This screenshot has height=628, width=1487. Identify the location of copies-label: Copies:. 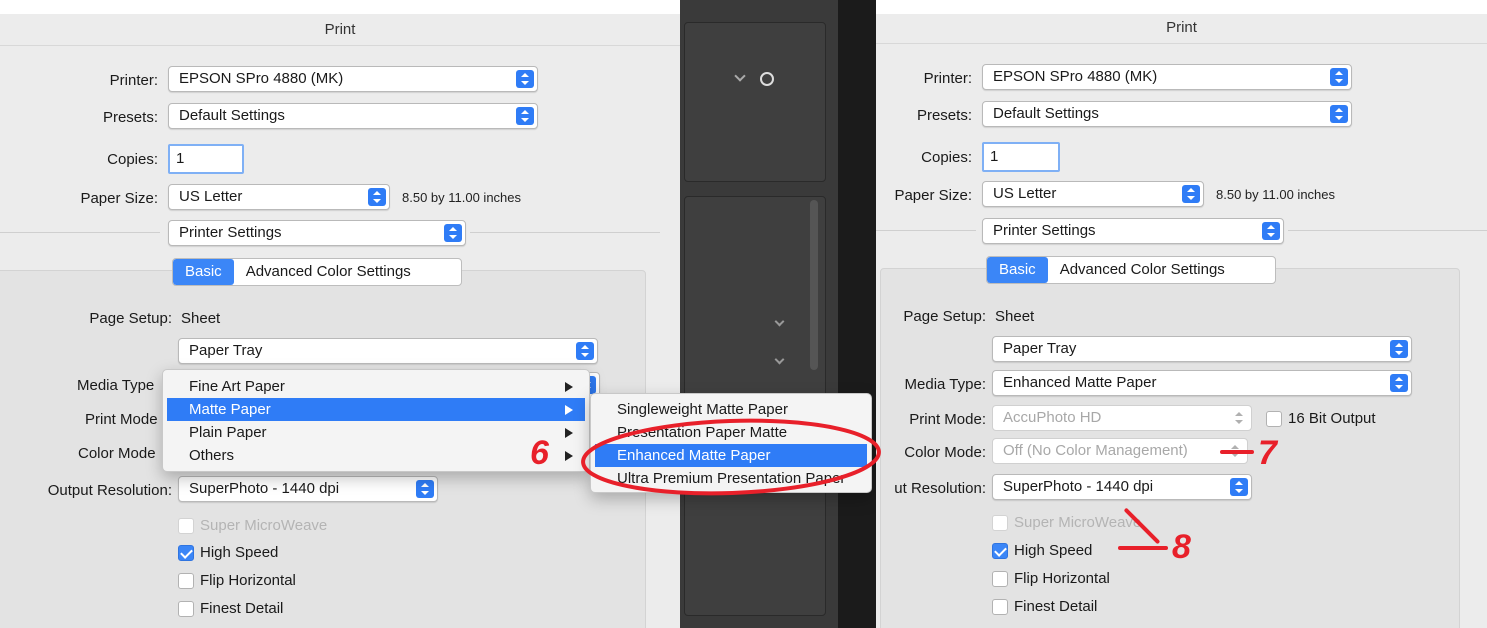
(132, 159).